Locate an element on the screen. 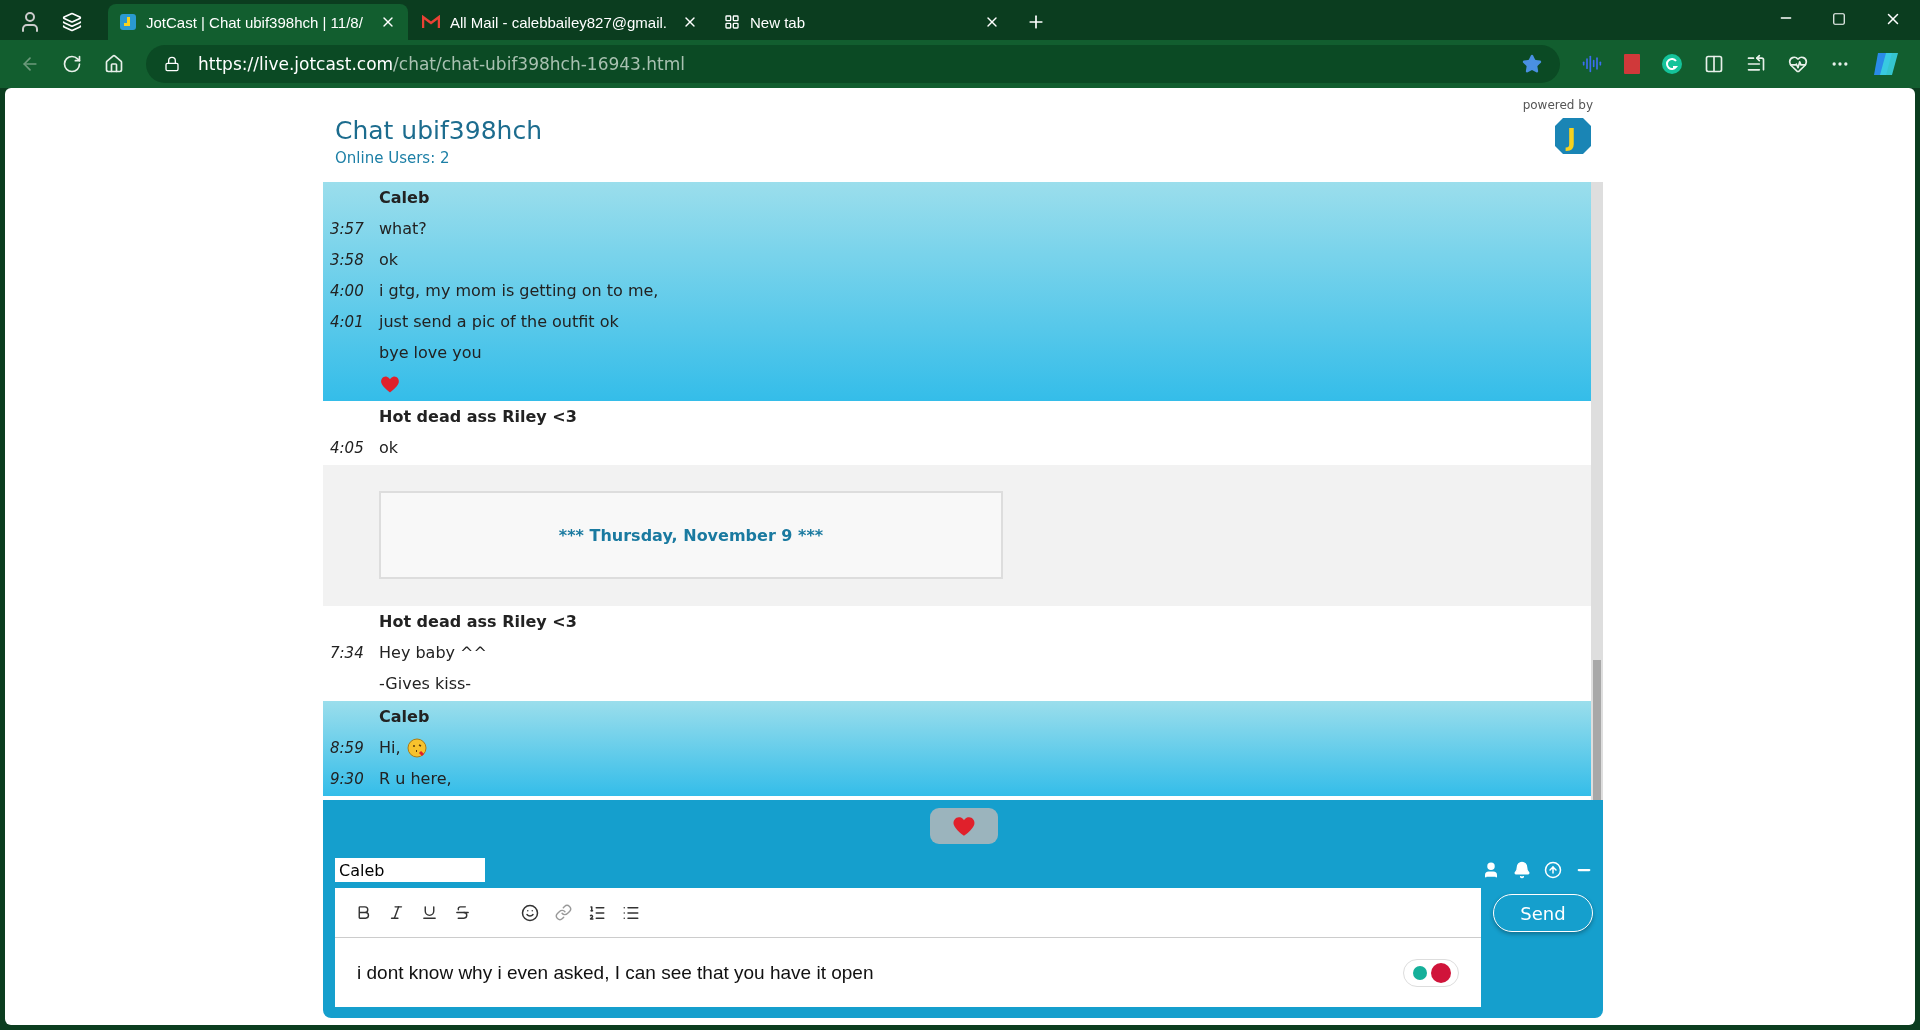 This screenshot has width=1920, height=1030. g-circle-icon is located at coordinates (1672, 64).